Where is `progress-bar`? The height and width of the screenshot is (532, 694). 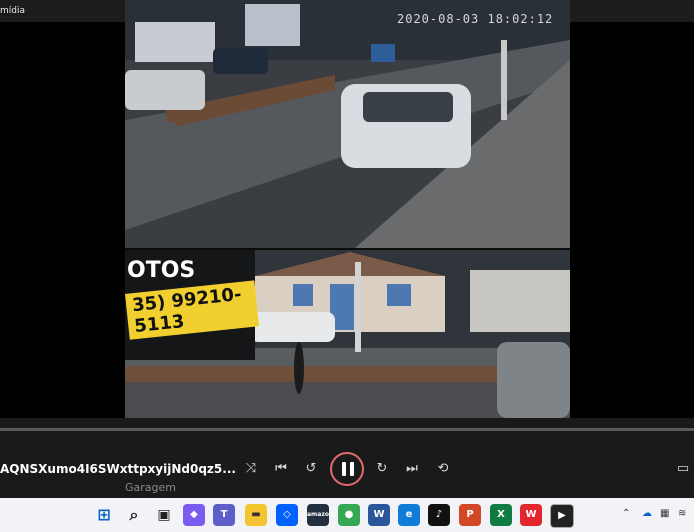 progress-bar is located at coordinates (347, 429).